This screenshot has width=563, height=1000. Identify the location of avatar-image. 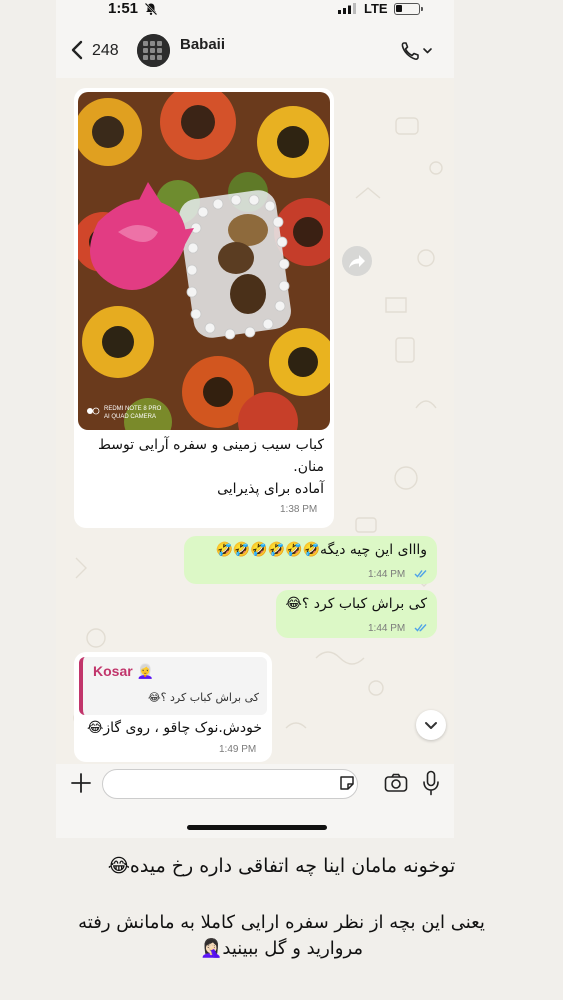
(153, 50).